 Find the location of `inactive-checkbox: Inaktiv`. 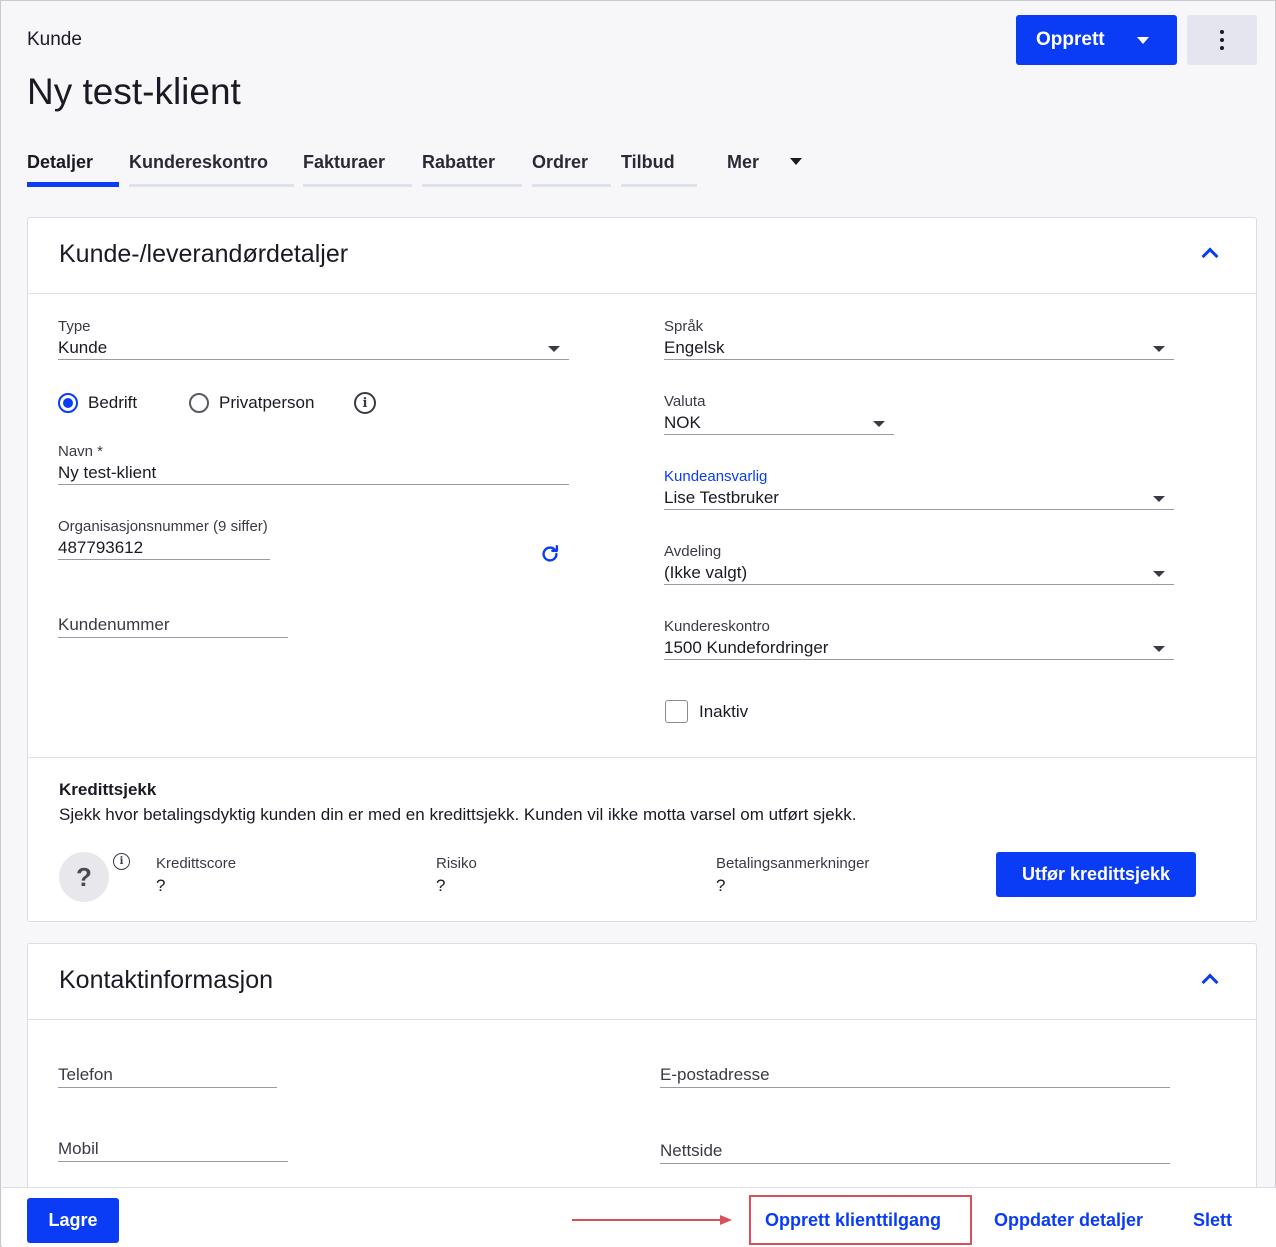

inactive-checkbox: Inaktiv is located at coordinates (706, 711).